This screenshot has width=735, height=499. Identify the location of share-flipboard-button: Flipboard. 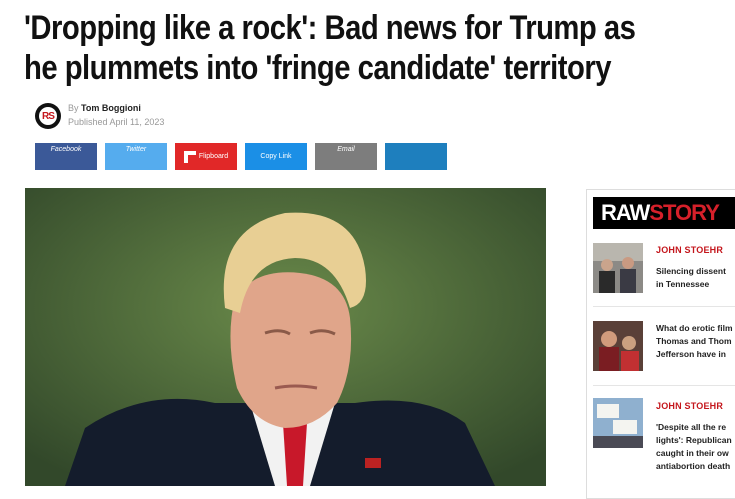
(206, 156).